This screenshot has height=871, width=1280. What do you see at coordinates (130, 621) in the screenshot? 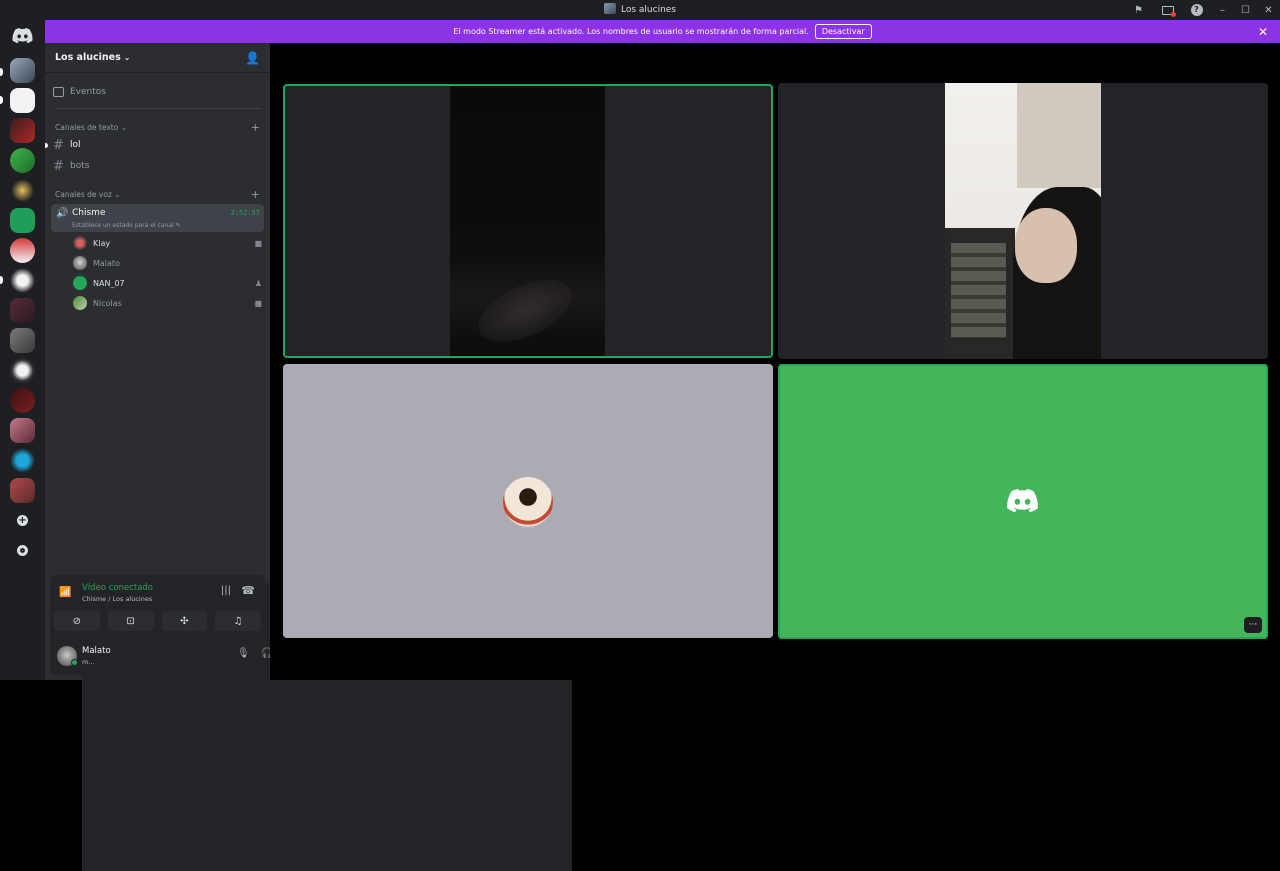
I see `screen-share-button: ⊡` at bounding box center [130, 621].